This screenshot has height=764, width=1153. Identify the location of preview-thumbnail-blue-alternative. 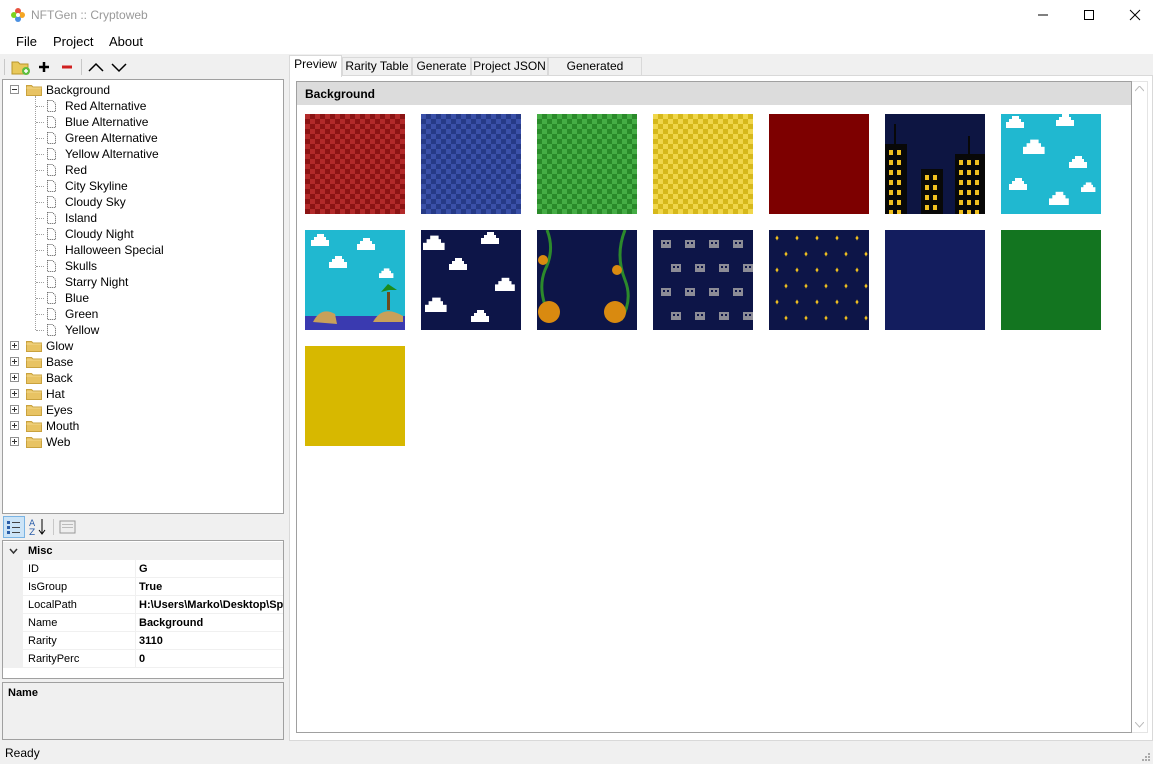
(471, 164).